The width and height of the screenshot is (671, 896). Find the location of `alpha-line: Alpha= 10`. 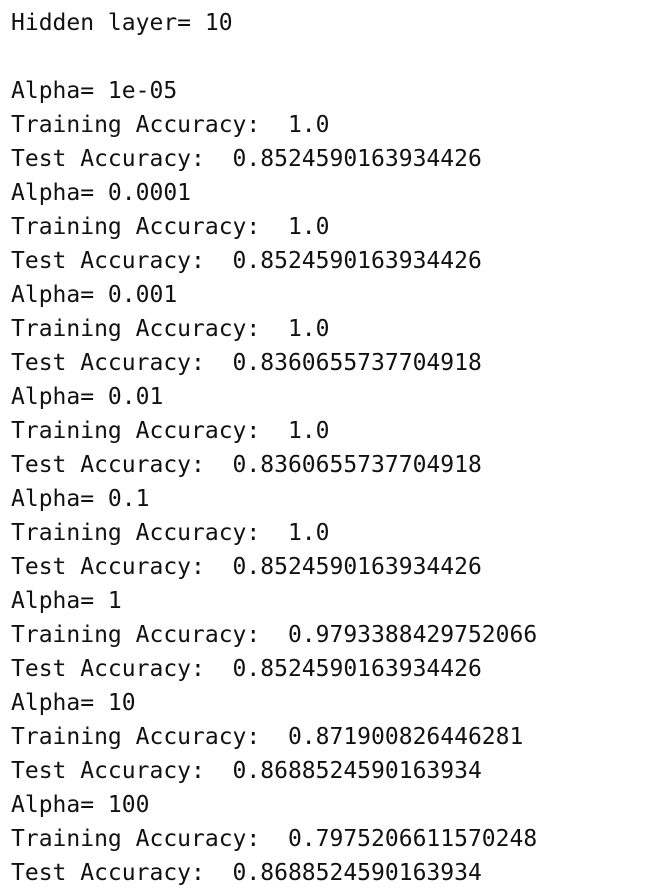

alpha-line: Alpha= 10 is located at coordinates (73, 703).